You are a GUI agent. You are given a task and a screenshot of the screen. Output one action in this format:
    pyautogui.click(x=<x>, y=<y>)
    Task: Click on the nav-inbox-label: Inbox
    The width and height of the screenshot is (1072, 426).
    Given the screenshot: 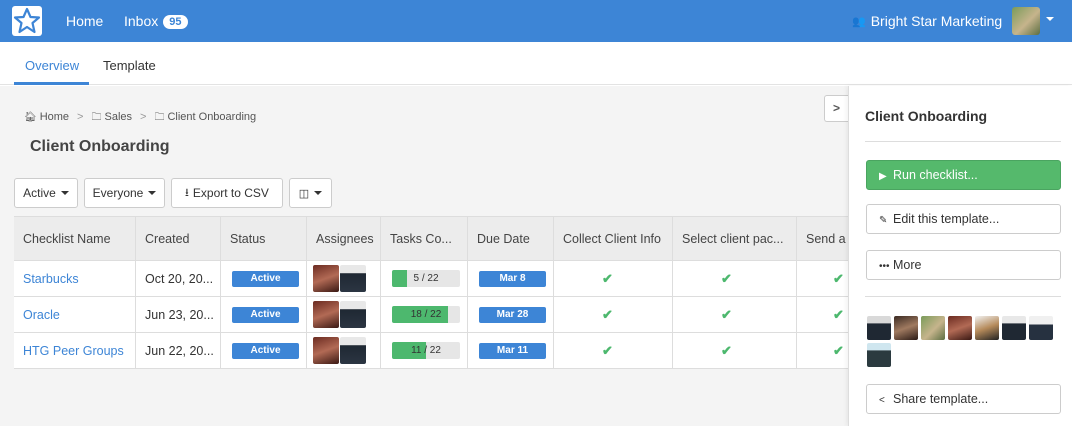 What is the action you would take?
    pyautogui.click(x=141, y=21)
    